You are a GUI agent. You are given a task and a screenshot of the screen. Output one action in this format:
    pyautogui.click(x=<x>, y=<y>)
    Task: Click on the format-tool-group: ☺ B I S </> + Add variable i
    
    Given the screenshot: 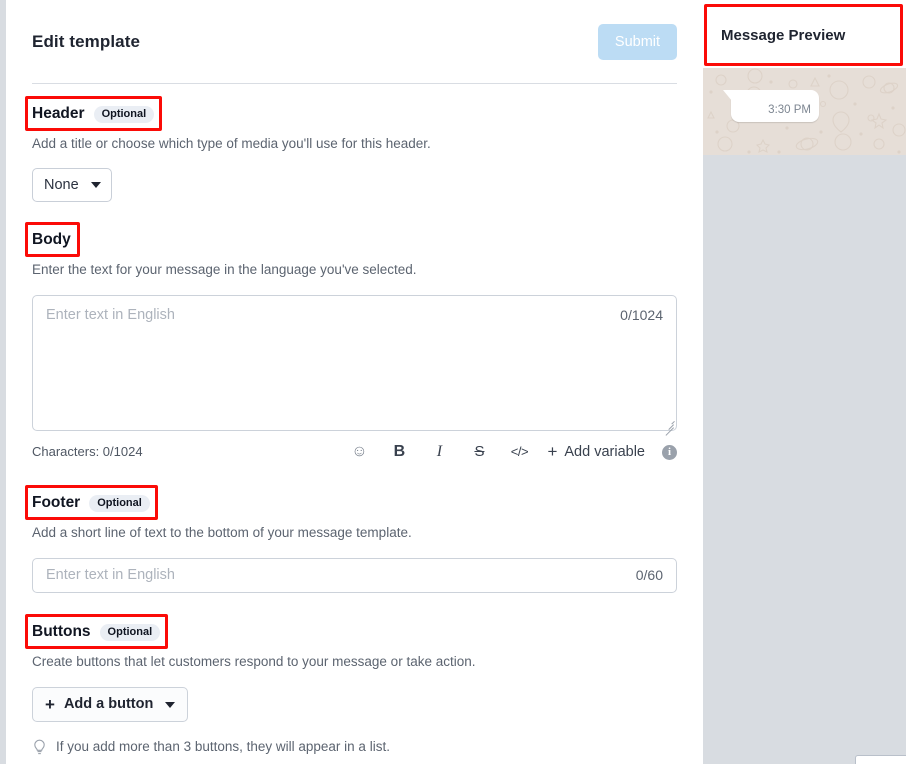 What is the action you would take?
    pyautogui.click(x=508, y=452)
    